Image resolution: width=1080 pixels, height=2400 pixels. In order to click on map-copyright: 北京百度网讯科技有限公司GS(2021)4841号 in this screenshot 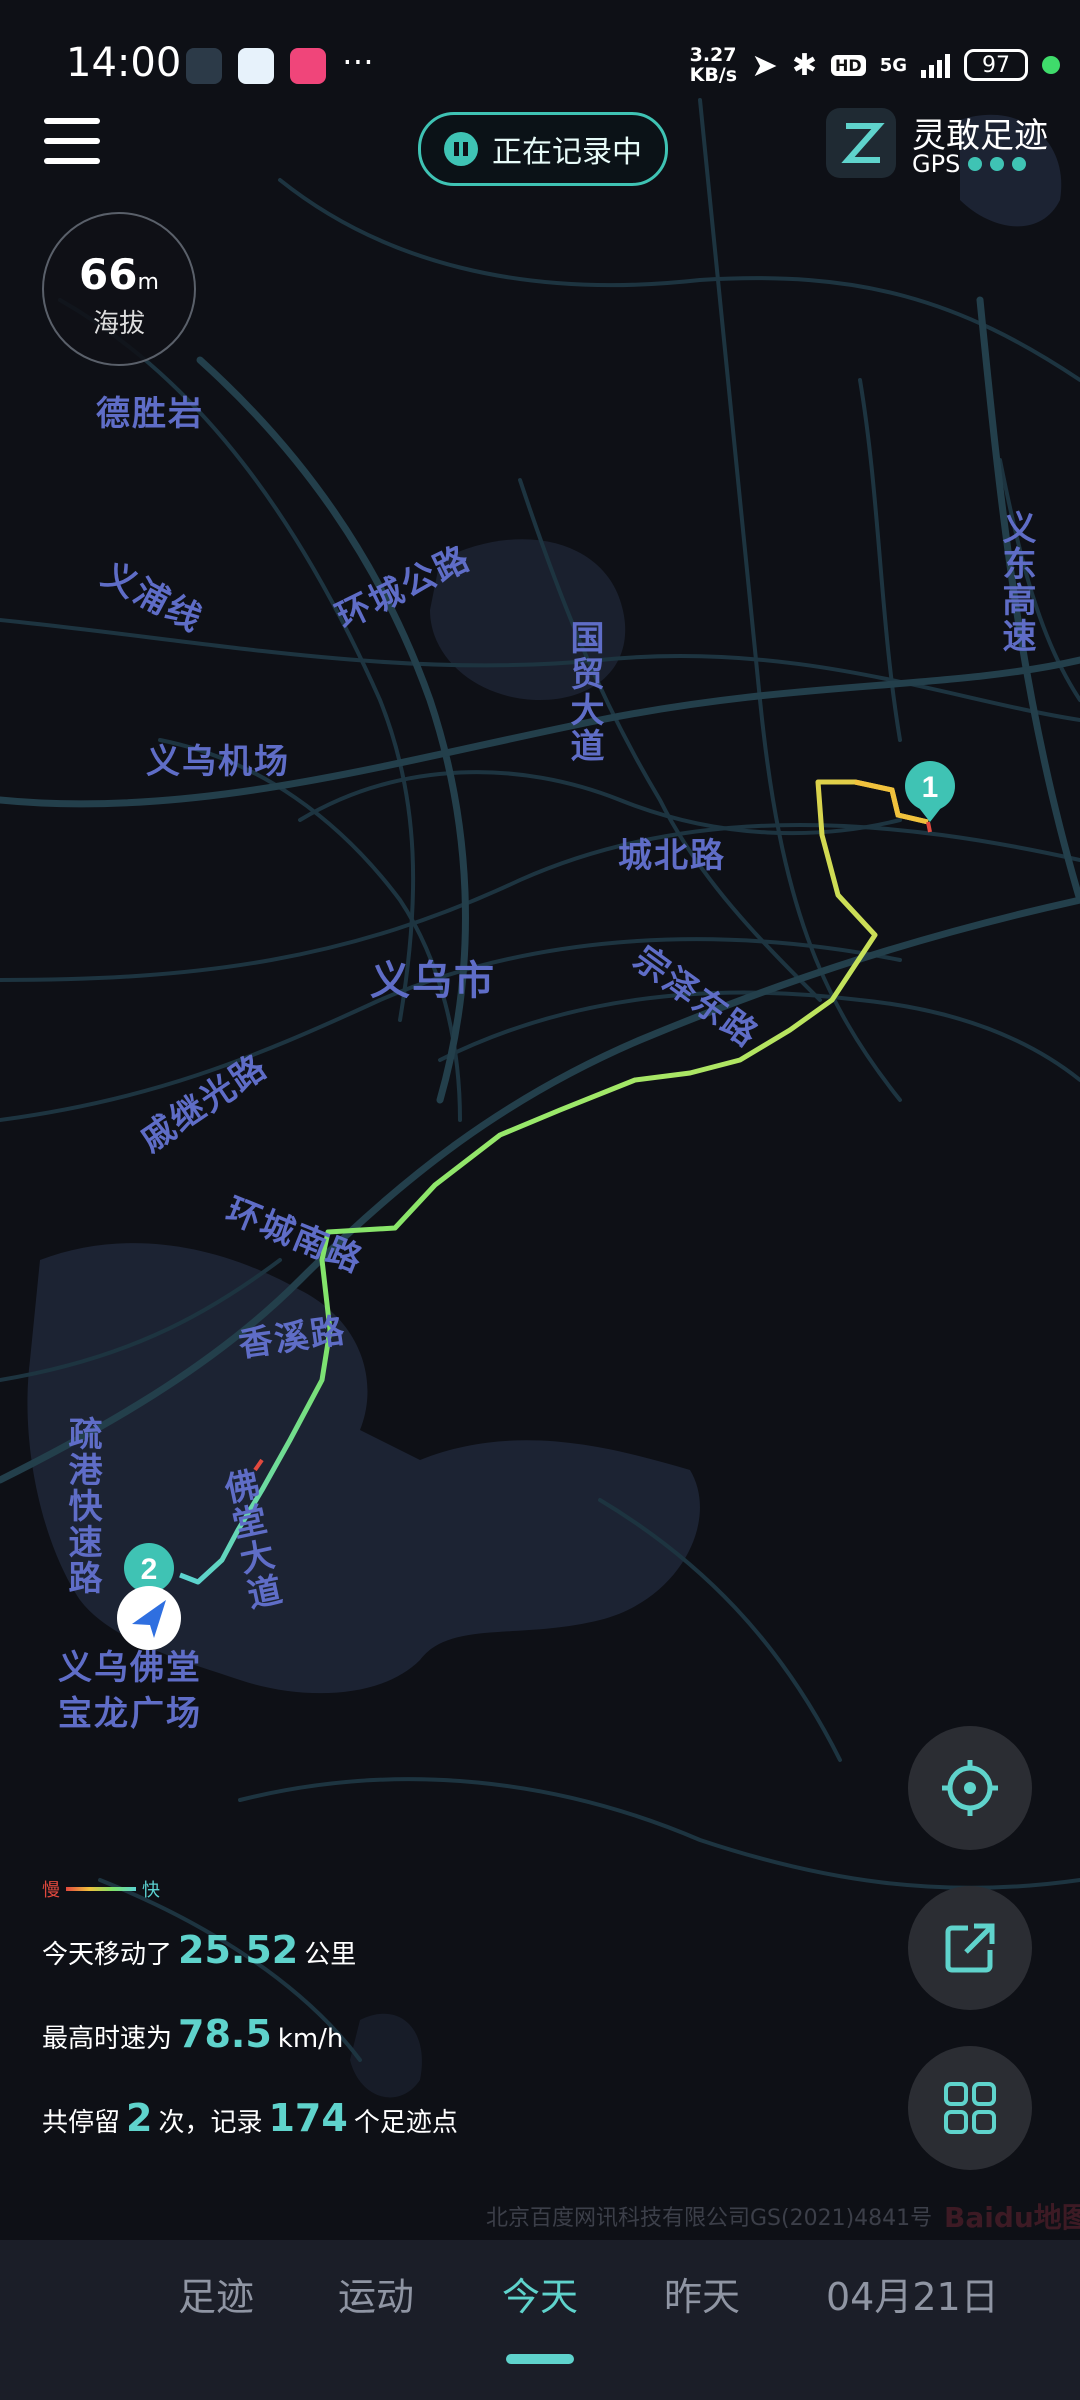, I will do `click(709, 2218)`.